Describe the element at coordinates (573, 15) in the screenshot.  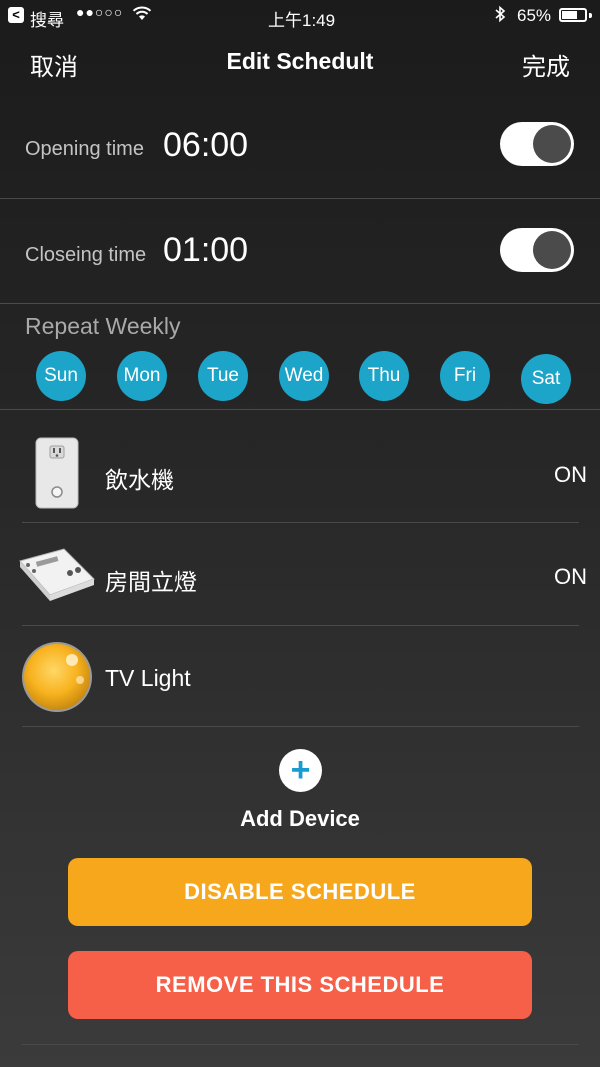
I see `battery-icon` at that location.